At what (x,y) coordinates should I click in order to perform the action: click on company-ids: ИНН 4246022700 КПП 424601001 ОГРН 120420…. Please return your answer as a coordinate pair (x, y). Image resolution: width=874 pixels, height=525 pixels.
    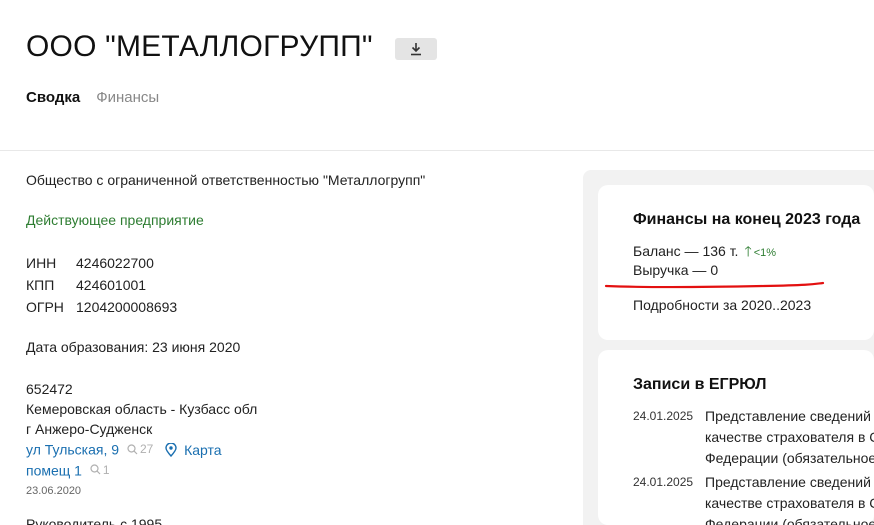
    Looking at the image, I should click on (101, 285).